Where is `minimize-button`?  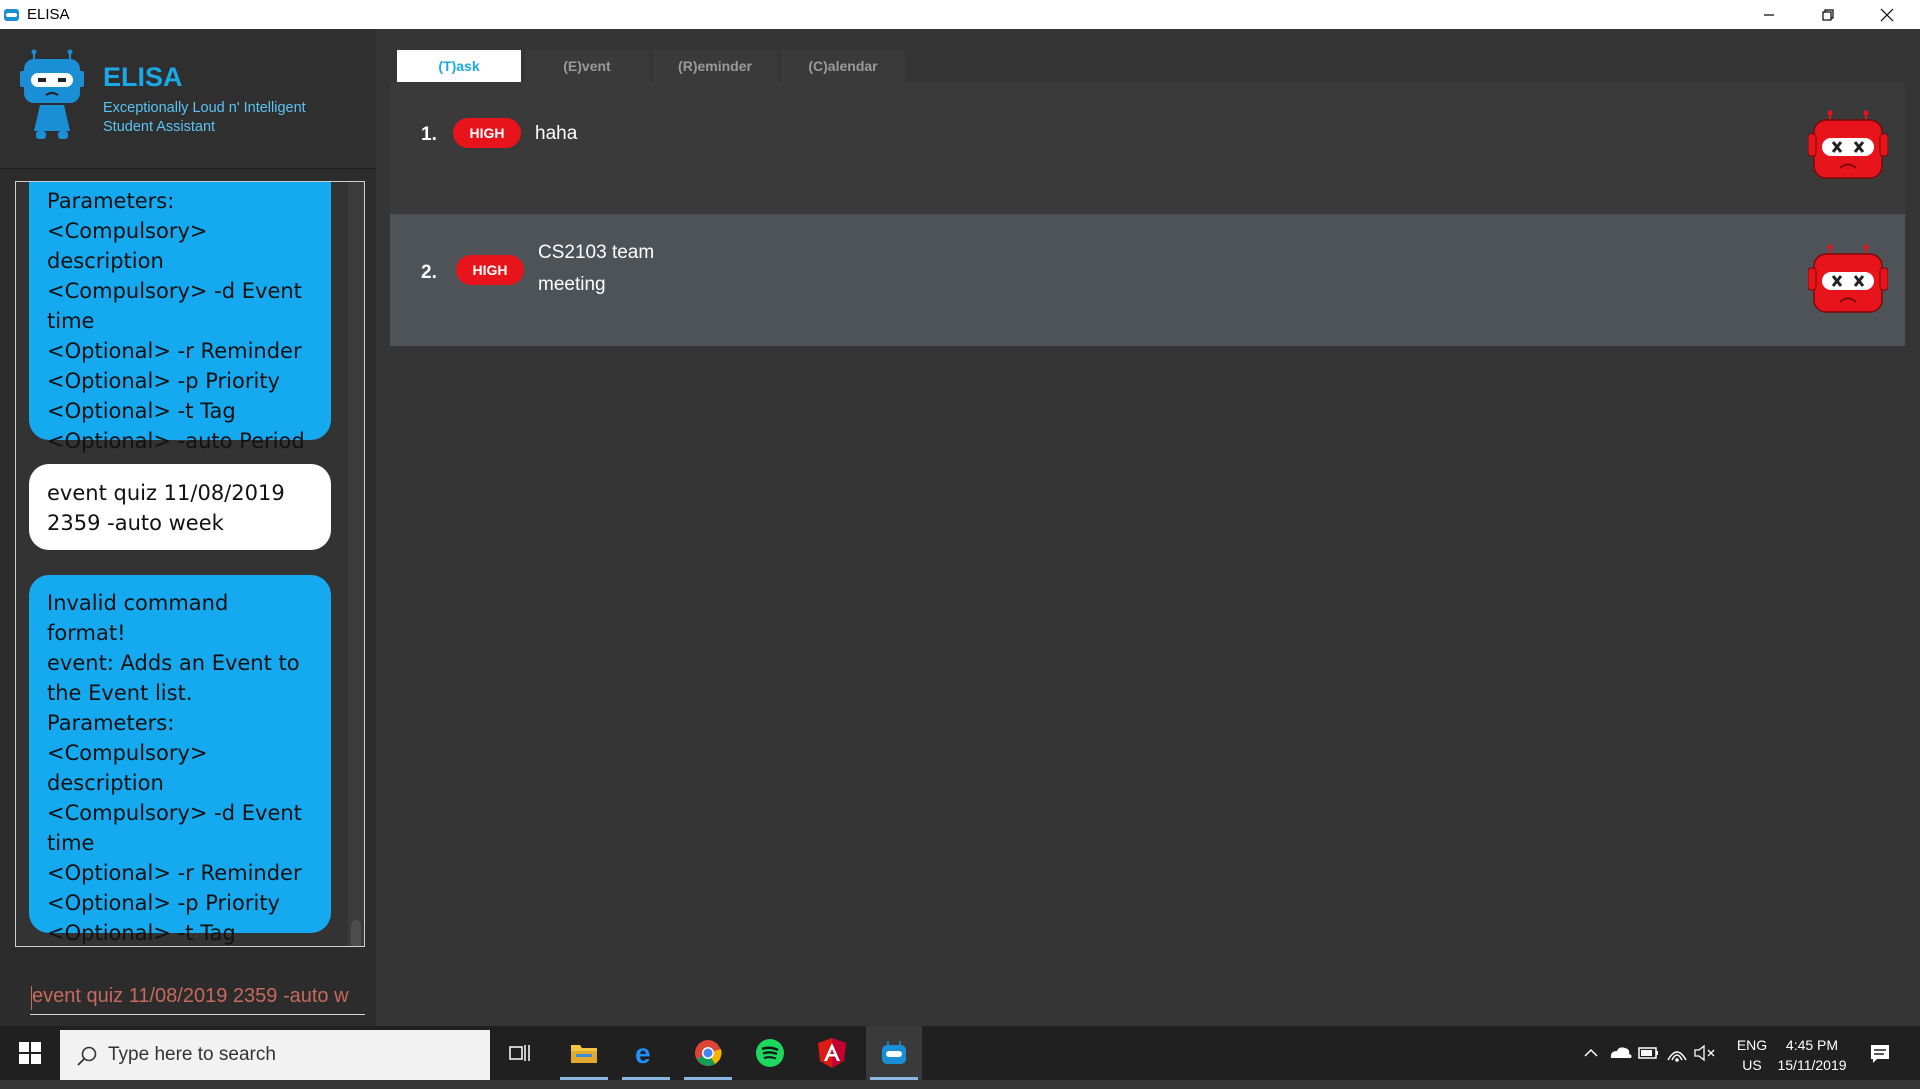 minimize-button is located at coordinates (1769, 14).